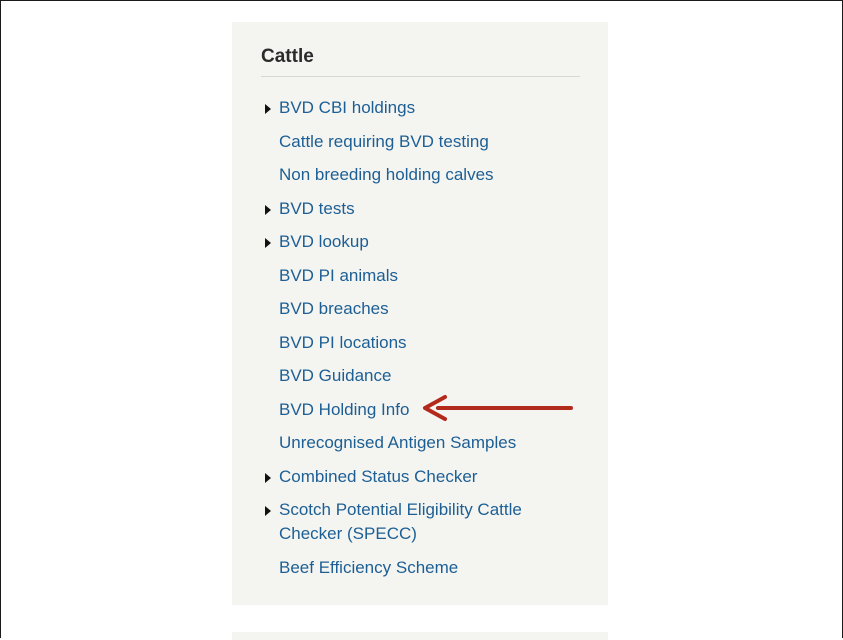 The width and height of the screenshot is (843, 640). Describe the element at coordinates (344, 409) in the screenshot. I see `nav-link-bvd-holding-info: BVD Holding Info` at that location.